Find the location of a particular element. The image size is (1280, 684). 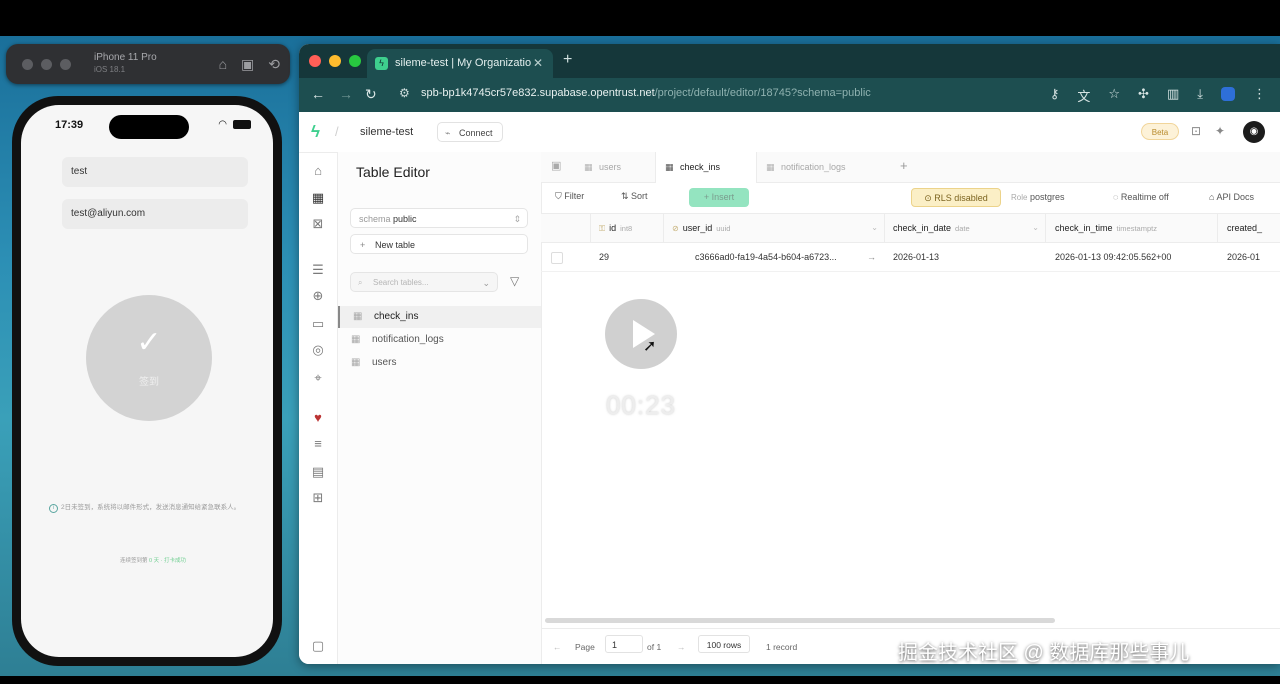

storage-icon: ▭ is located at coordinates (318, 324).